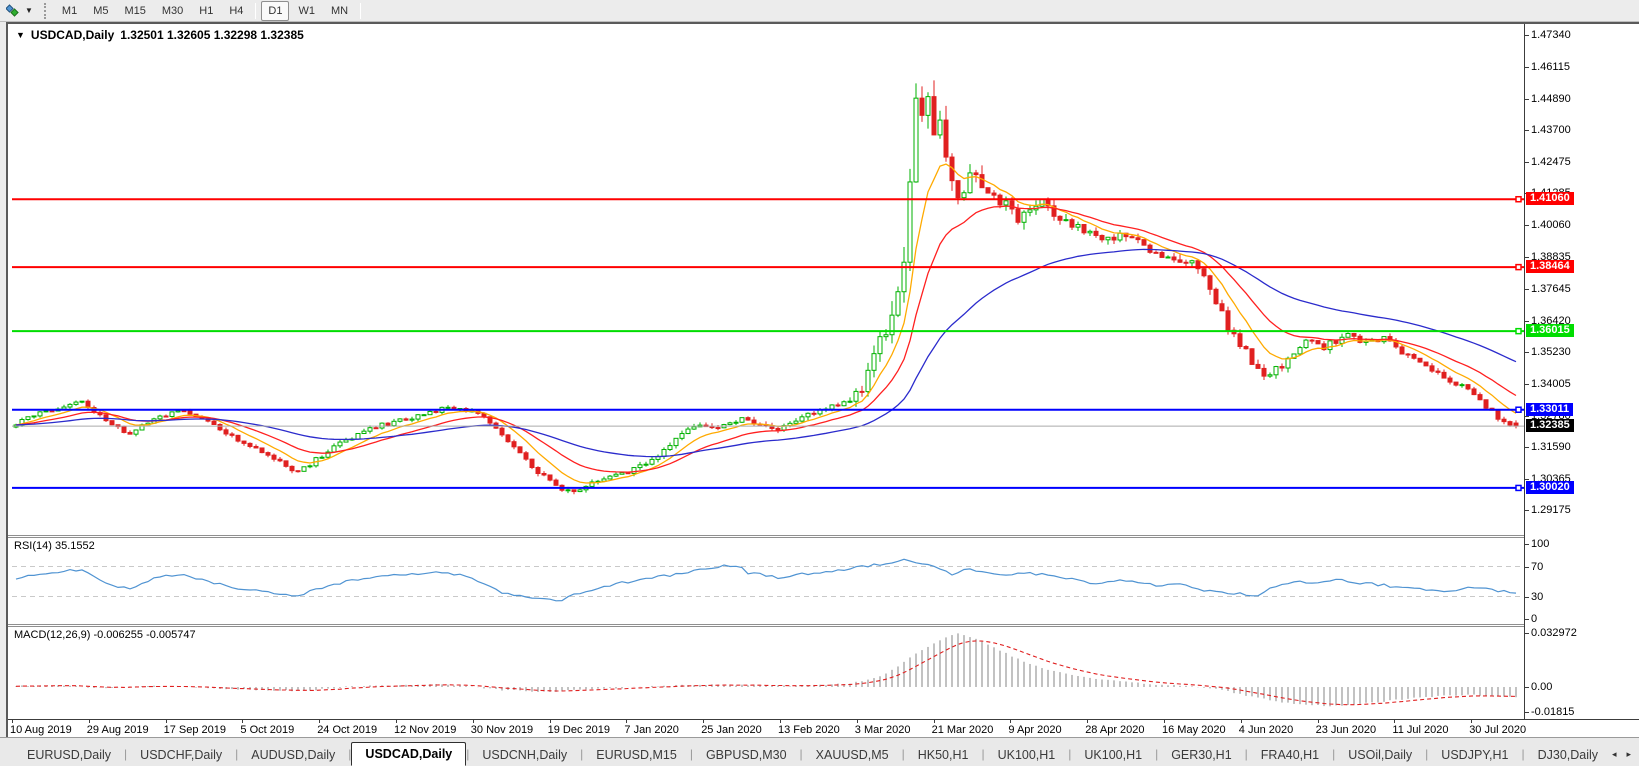 This screenshot has height=766, width=1639. I want to click on time-axis-label: 17 Sep 2019, so click(194, 730).